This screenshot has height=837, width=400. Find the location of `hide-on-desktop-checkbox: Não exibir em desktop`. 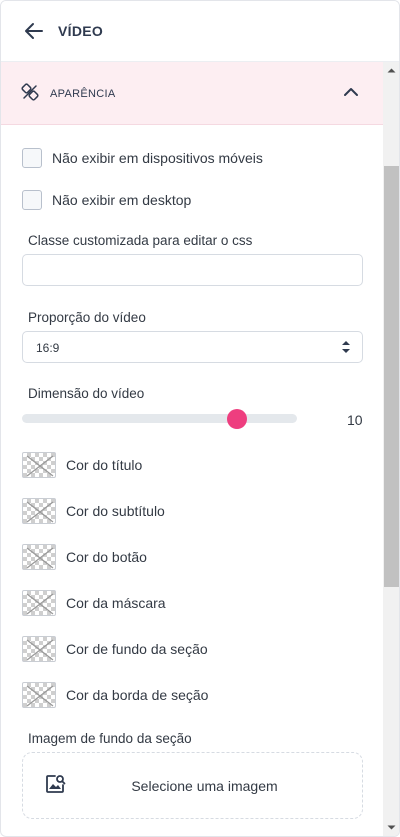

hide-on-desktop-checkbox: Não exibir em desktop is located at coordinates (106, 200).